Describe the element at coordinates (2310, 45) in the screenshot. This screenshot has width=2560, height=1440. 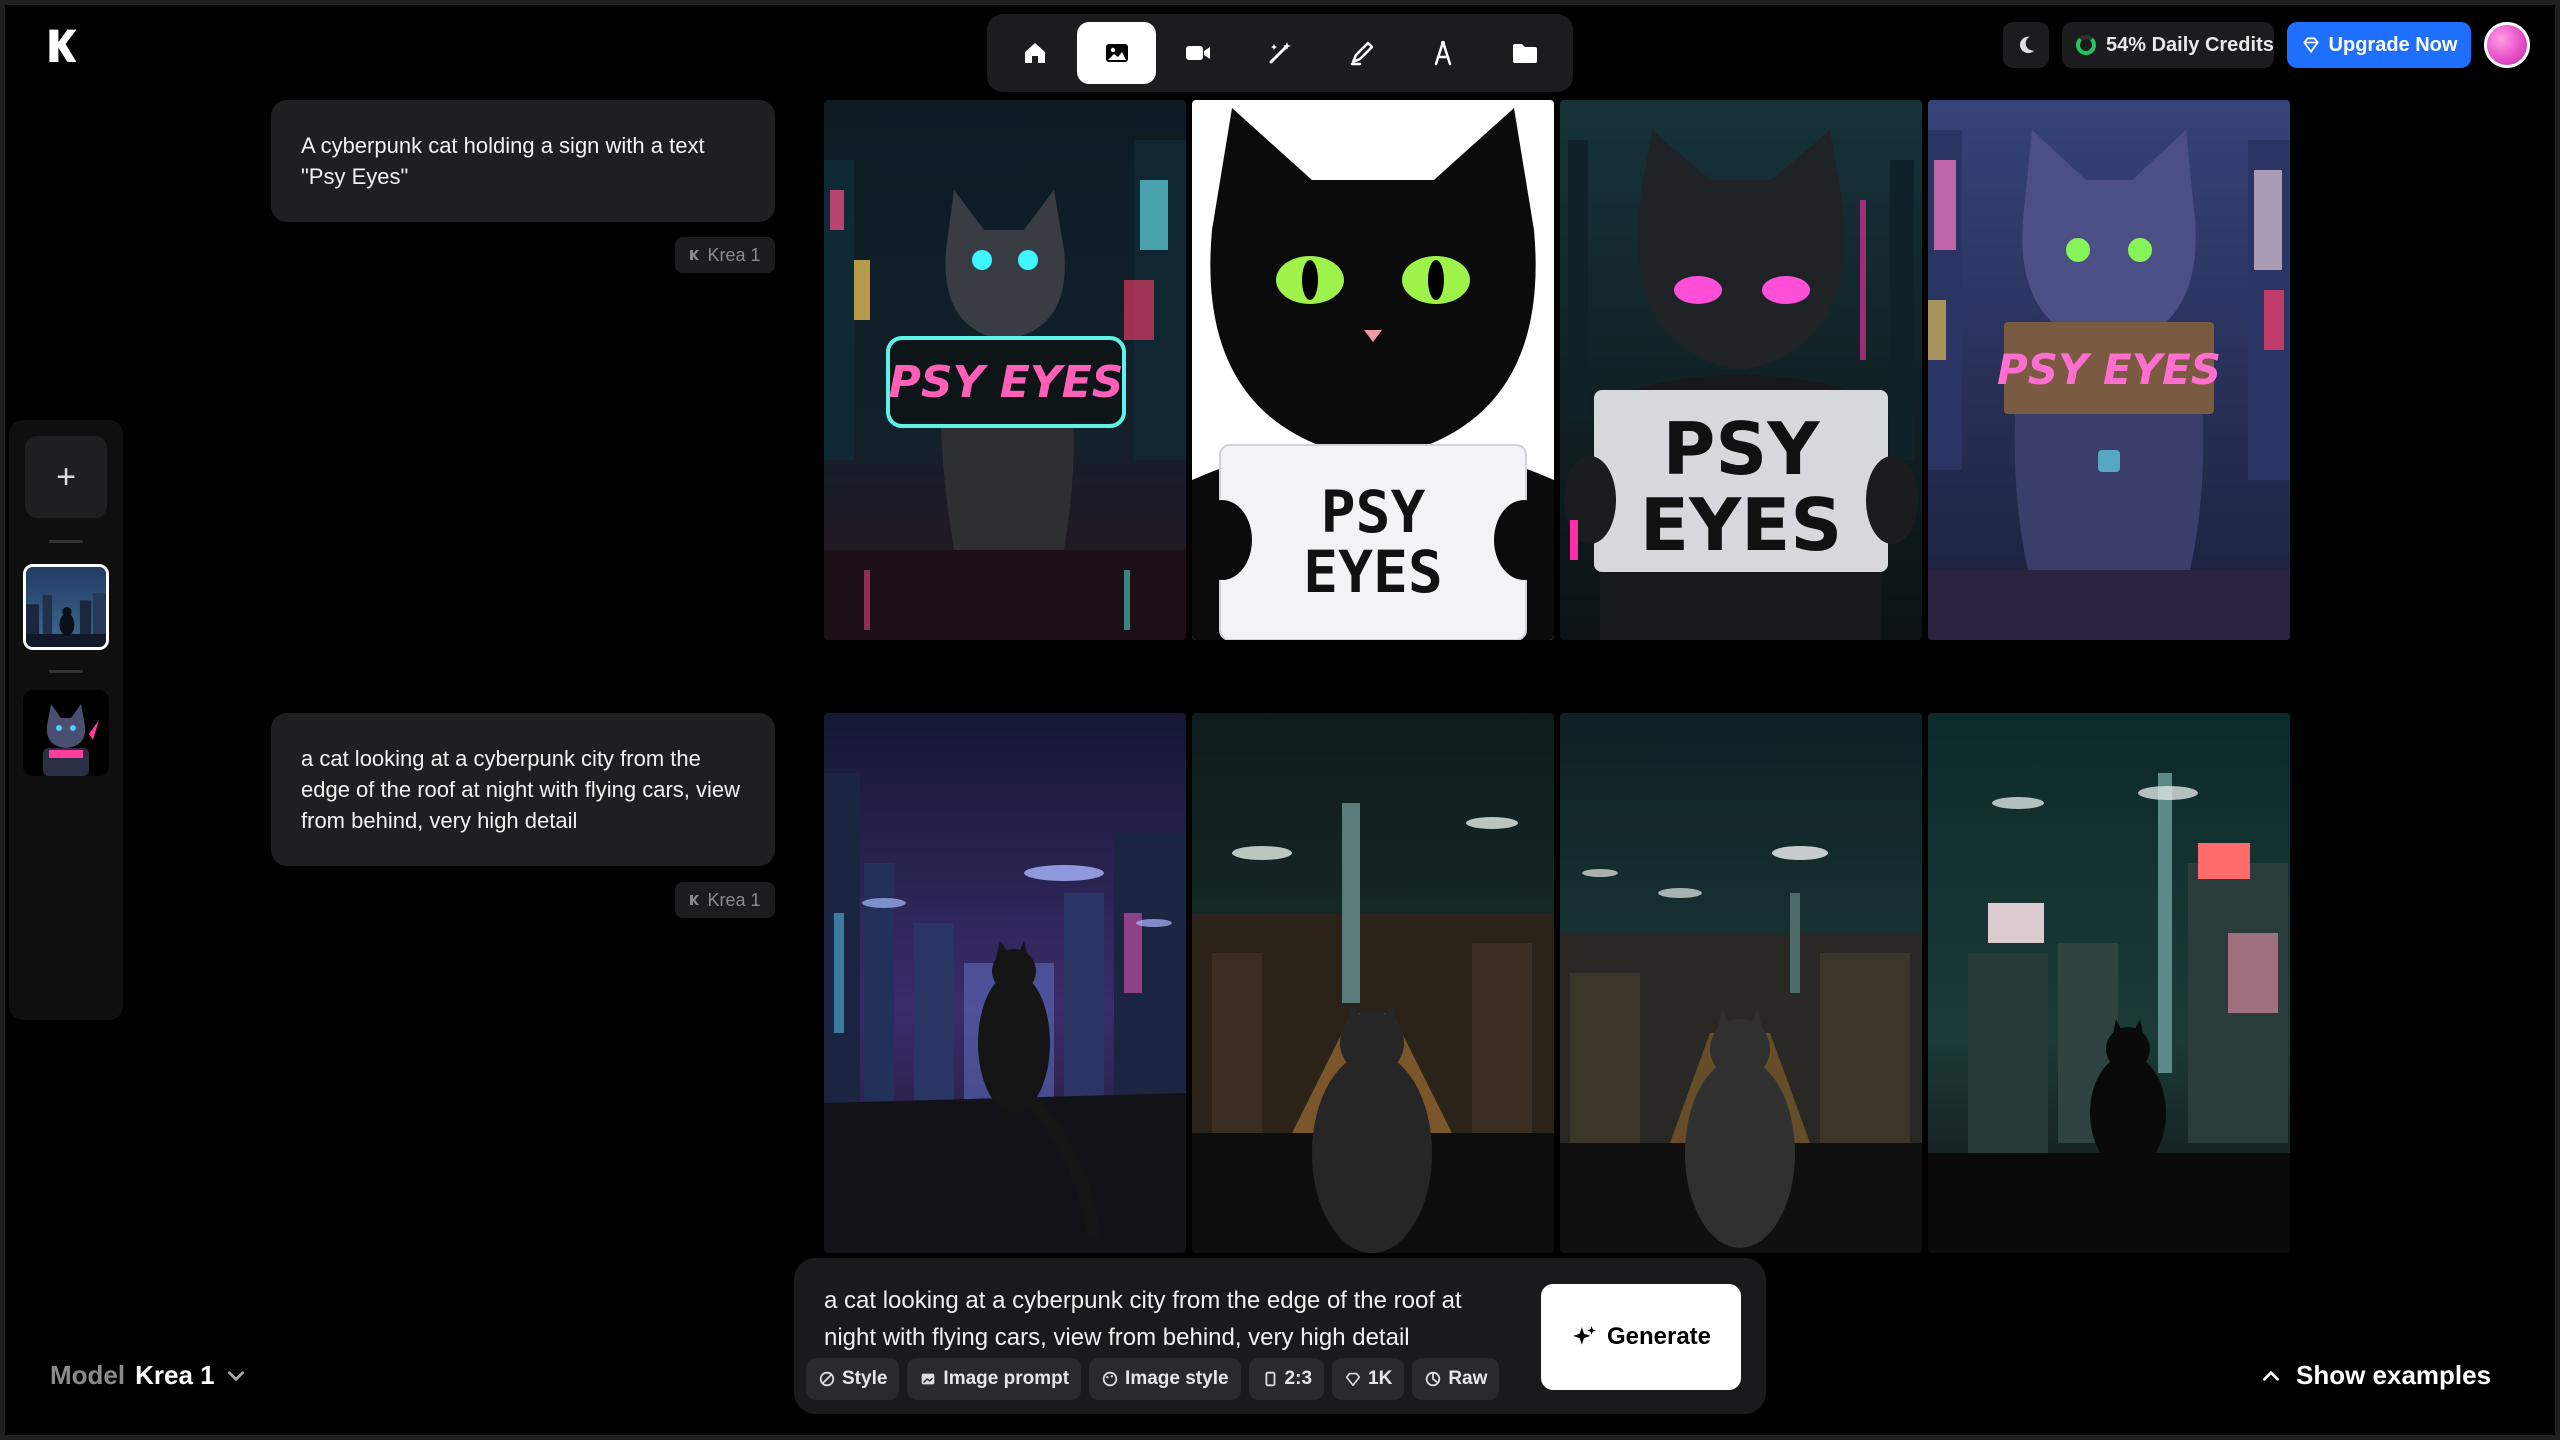
I see `diamond-icon` at that location.